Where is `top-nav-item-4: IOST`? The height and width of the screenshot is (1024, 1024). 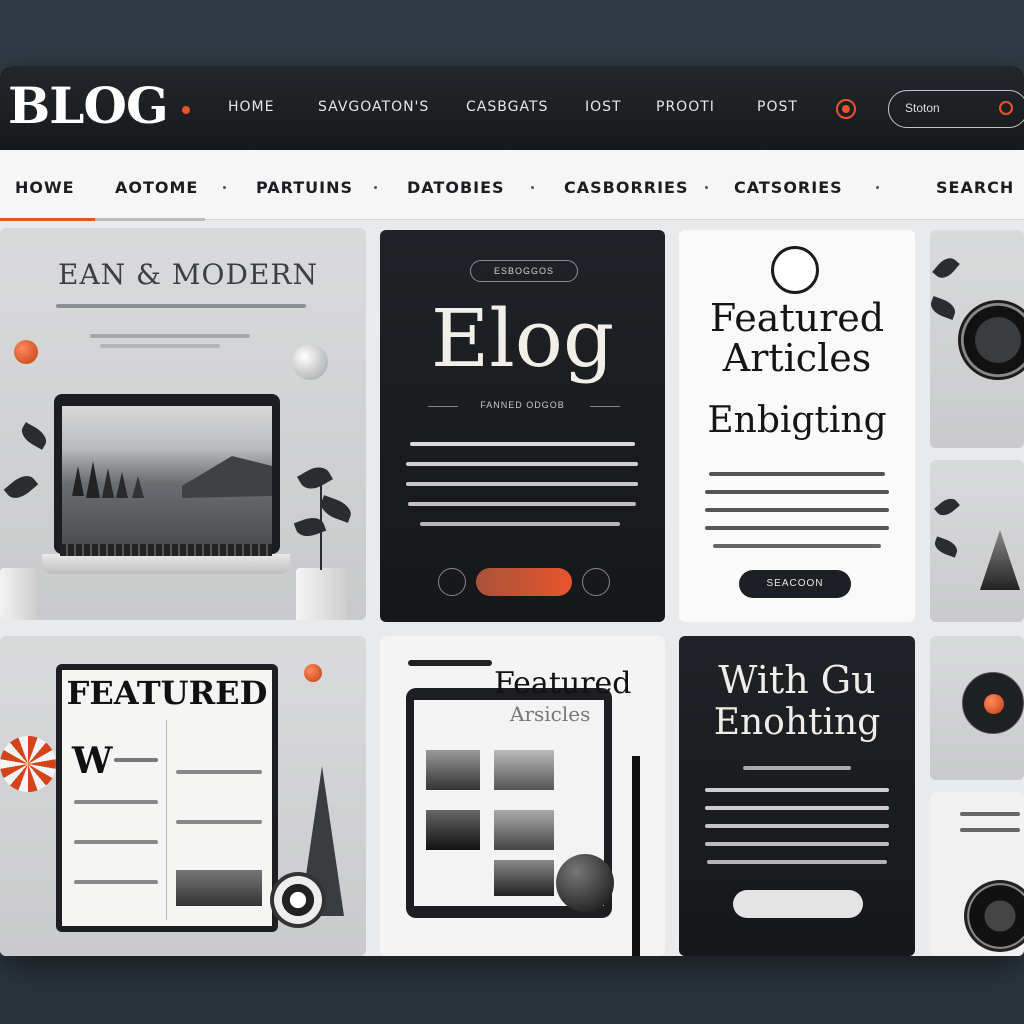
top-nav-item-4: IOST is located at coordinates (603, 107).